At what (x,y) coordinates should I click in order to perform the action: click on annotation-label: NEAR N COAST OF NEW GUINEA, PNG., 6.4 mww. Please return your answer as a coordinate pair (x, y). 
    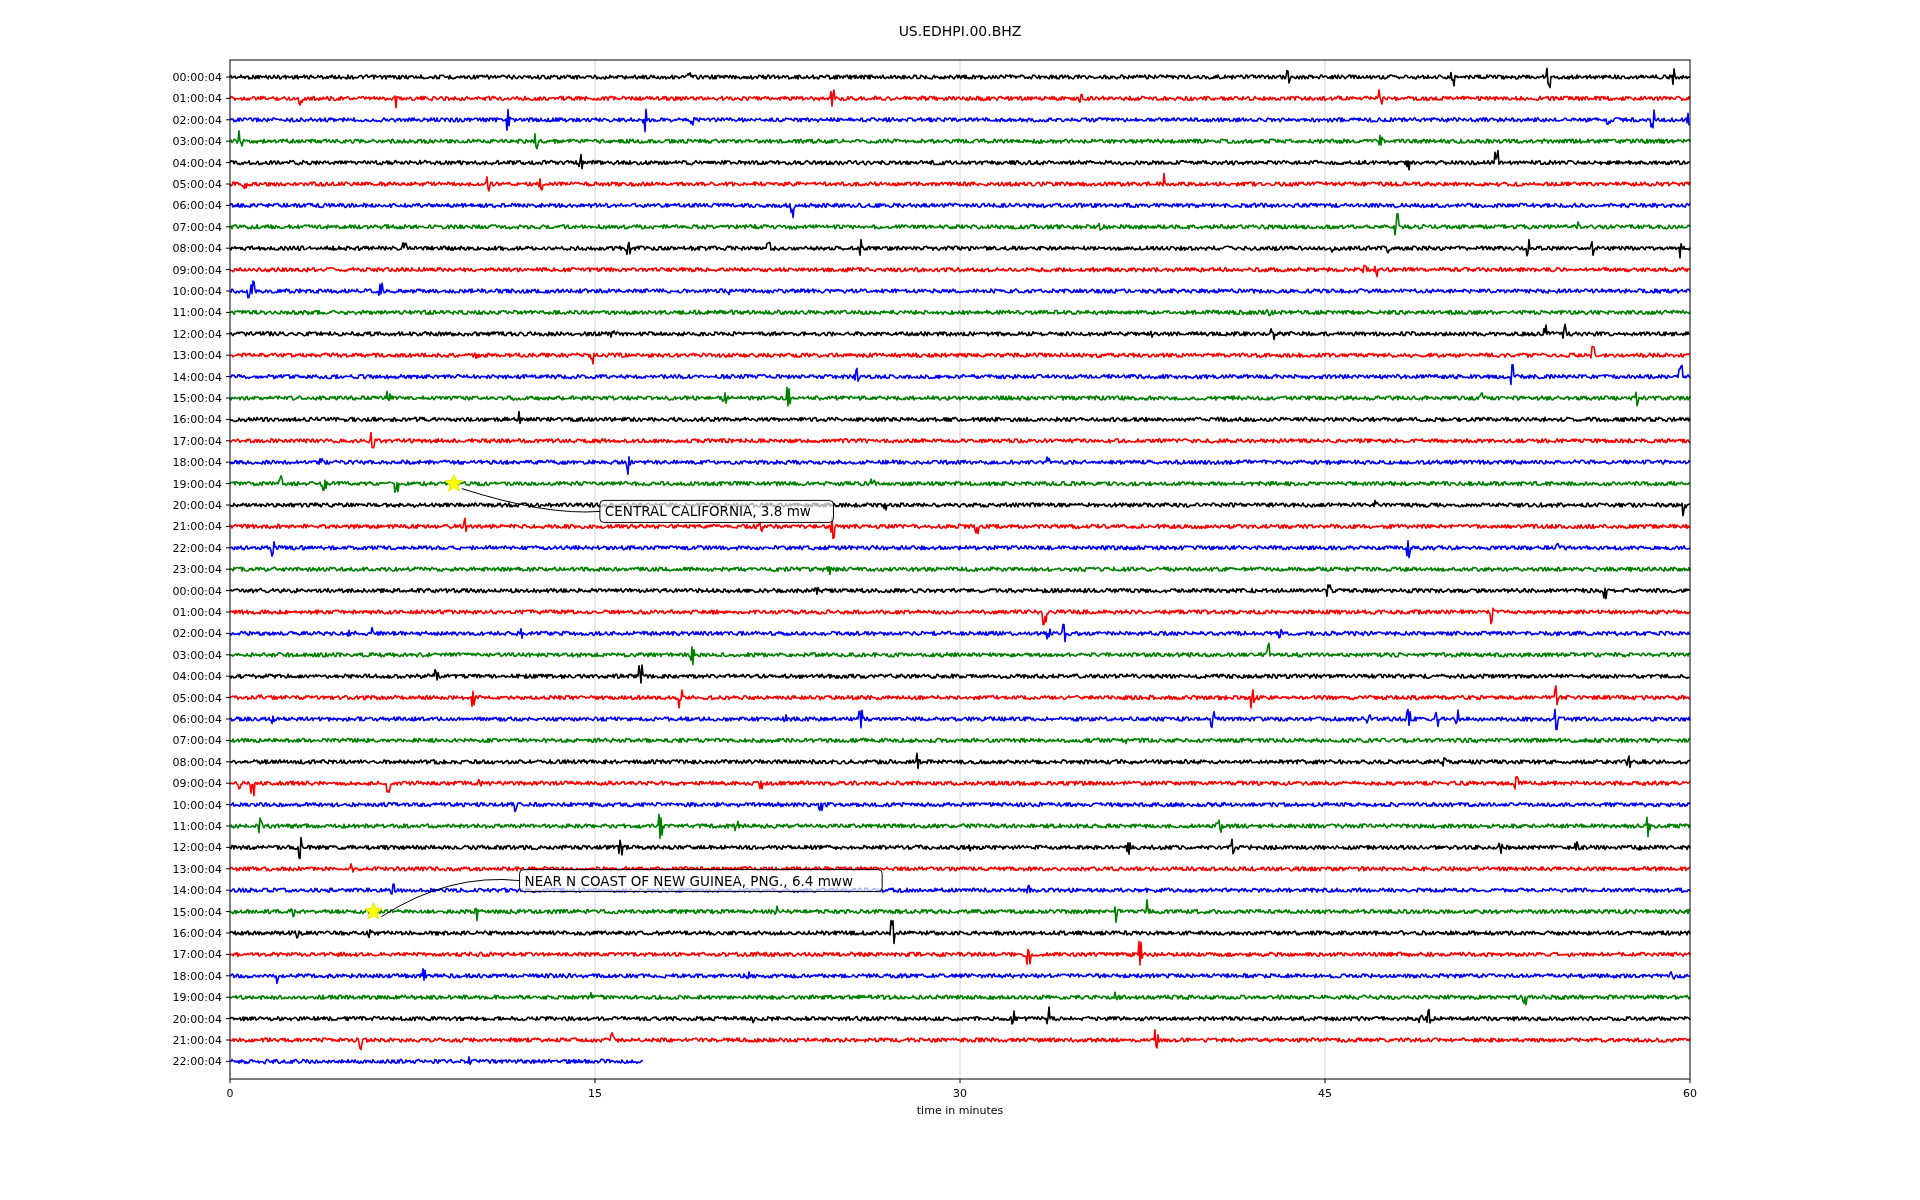
    Looking at the image, I should click on (701, 881).